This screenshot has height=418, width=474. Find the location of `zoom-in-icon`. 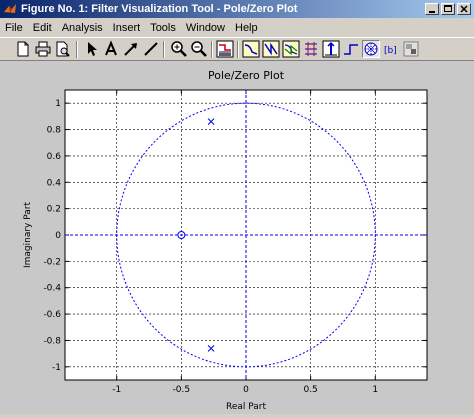

zoom-in-icon is located at coordinates (179, 49).